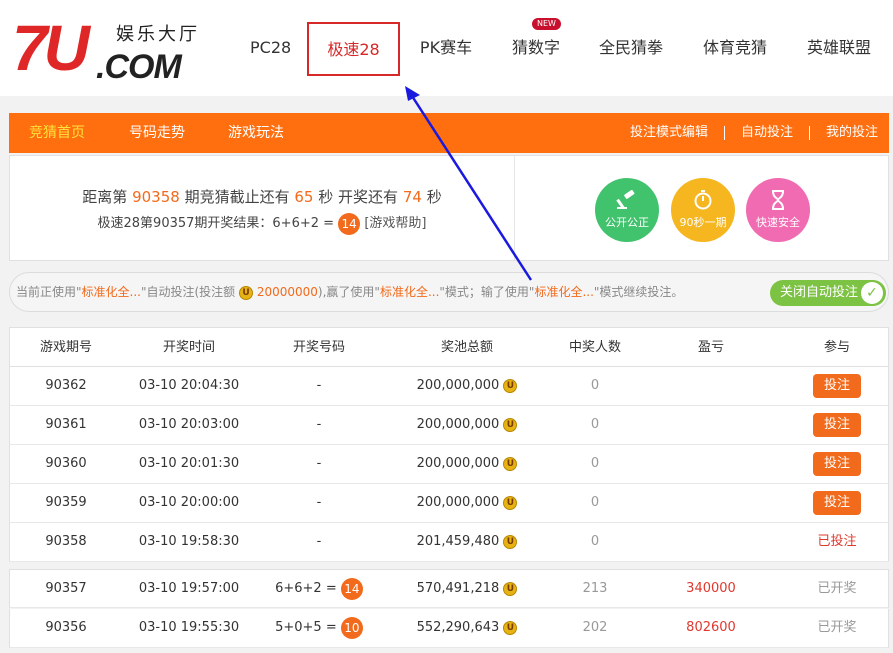 Image resolution: width=893 pixels, height=653 pixels. I want to click on status-part: "自动投注(投注额, so click(188, 292).